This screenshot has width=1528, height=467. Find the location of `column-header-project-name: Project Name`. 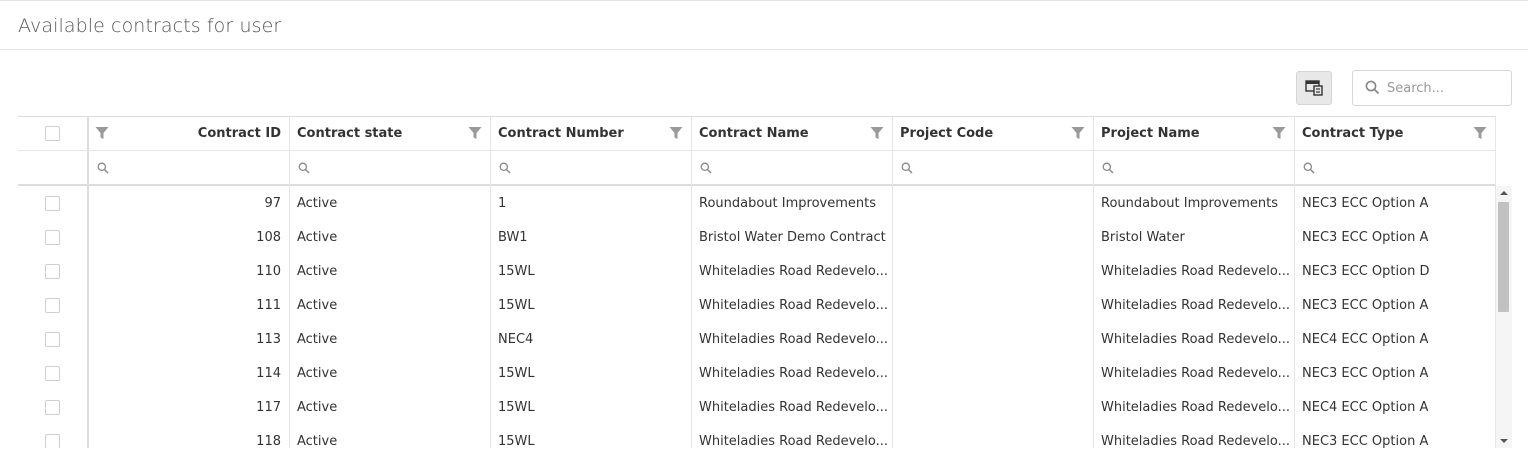

column-header-project-name: Project Name is located at coordinates (1194, 133).